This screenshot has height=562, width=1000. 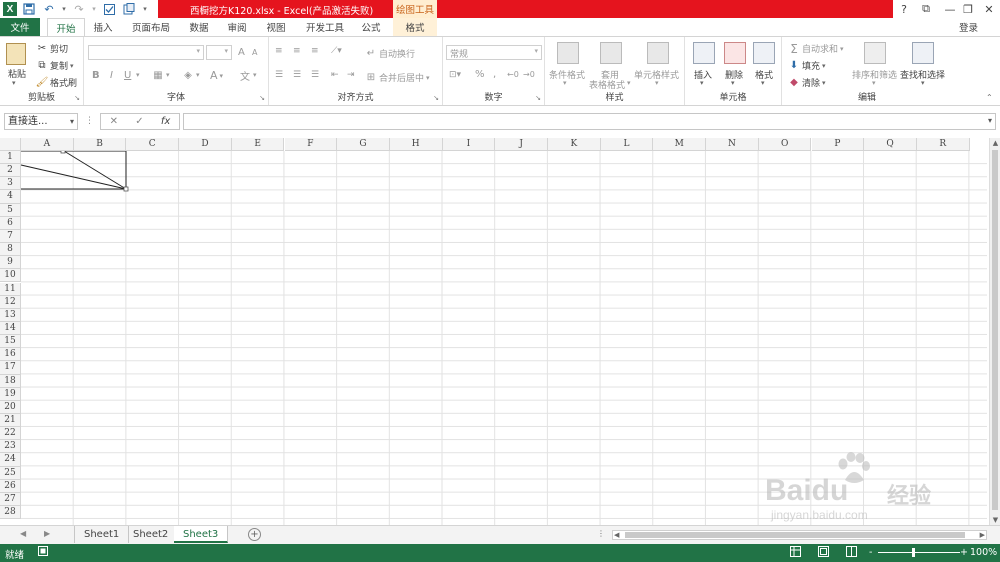 I want to click on ribbon-display-icon: ⧉, so click(x=926, y=9).